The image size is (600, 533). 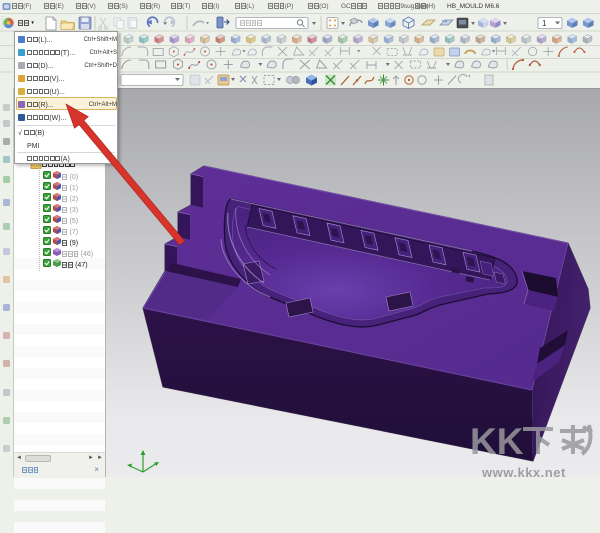 What do you see at coordinates (497, 439) in the screenshot?
I see `svg-text: KK` at bounding box center [497, 439].